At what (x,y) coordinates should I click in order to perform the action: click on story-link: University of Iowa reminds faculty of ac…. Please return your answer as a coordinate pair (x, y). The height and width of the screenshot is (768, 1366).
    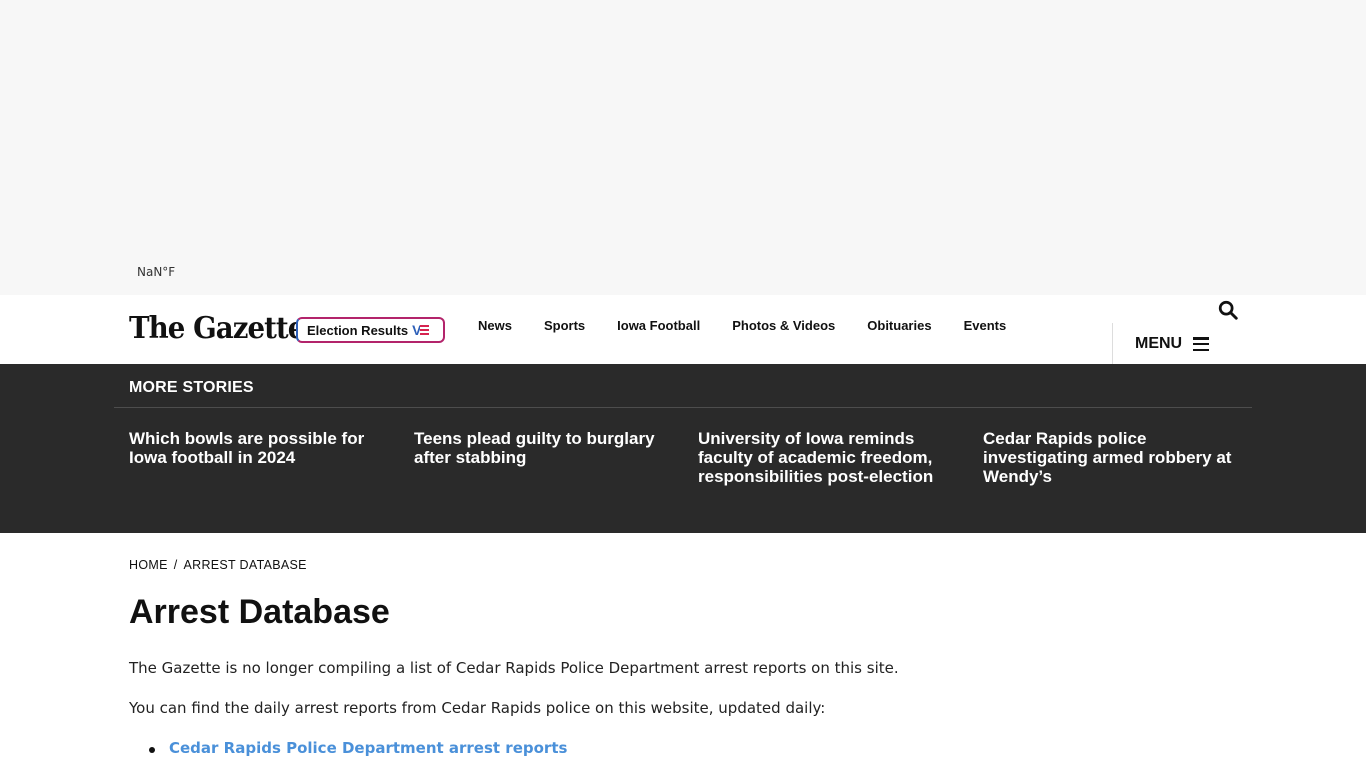
    Looking at the image, I should click on (828, 457).